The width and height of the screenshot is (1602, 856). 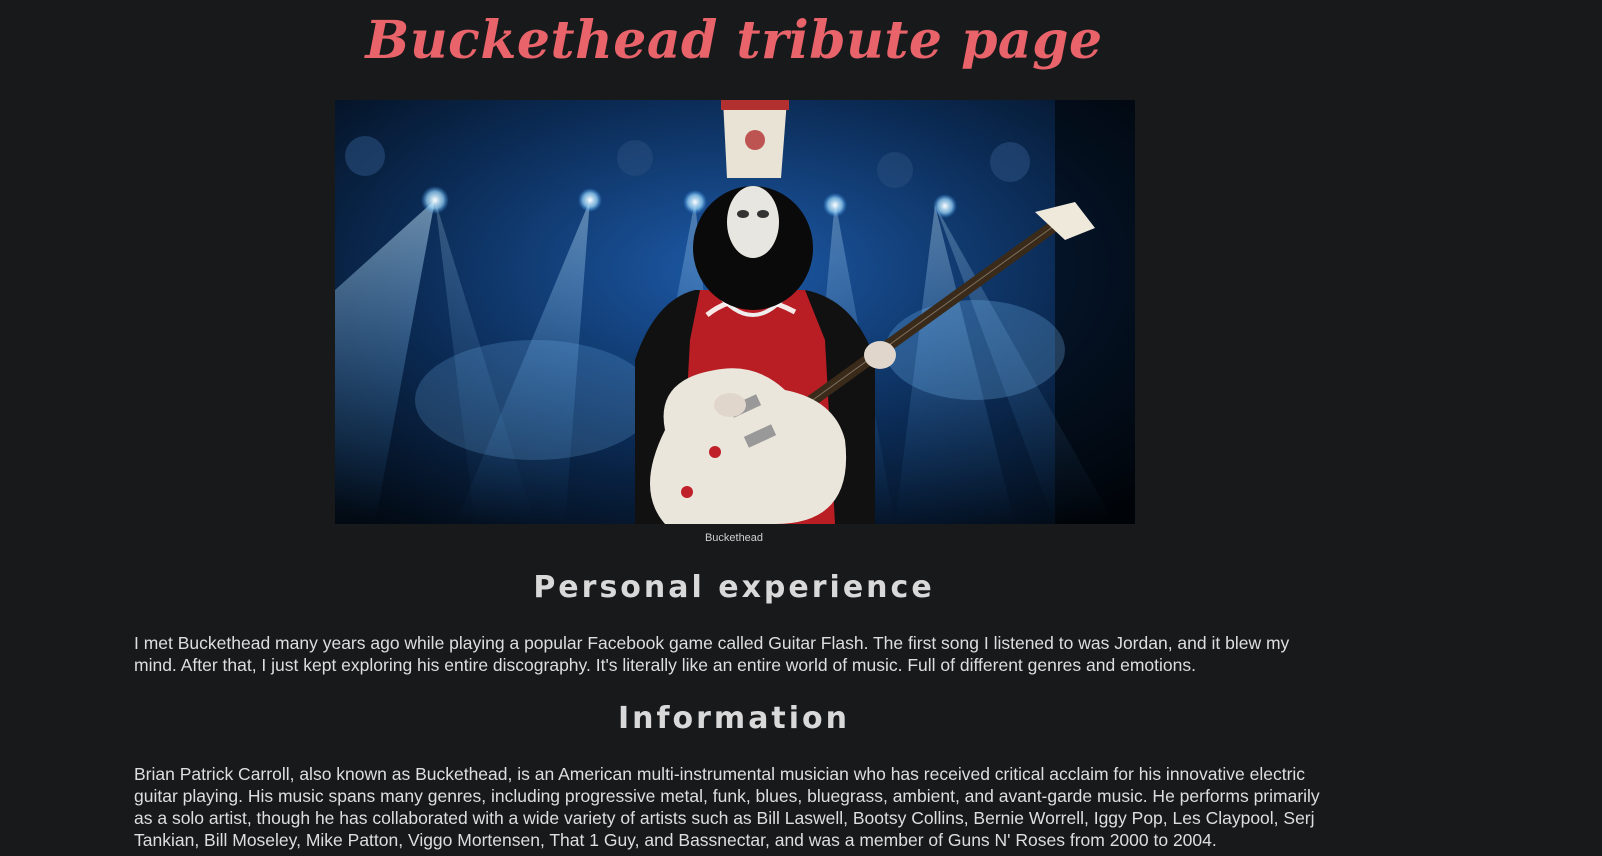 I want to click on information-heading: Information, so click(x=734, y=718).